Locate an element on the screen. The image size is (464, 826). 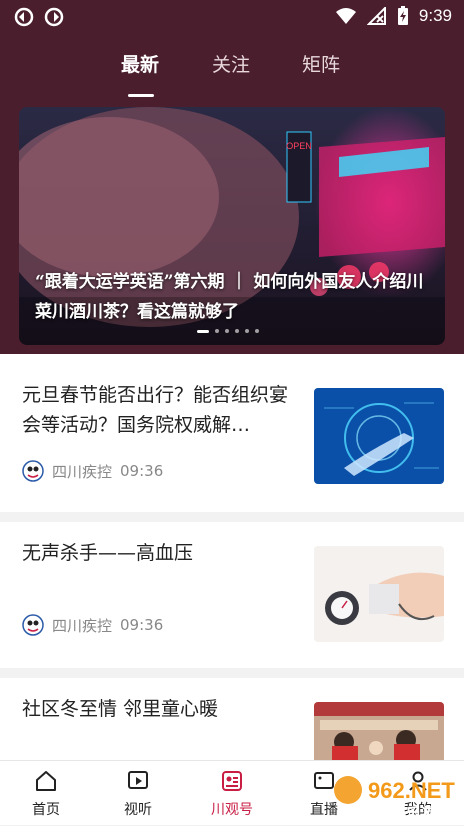
tab-matrix: 矩阵 is located at coordinates (321, 63).